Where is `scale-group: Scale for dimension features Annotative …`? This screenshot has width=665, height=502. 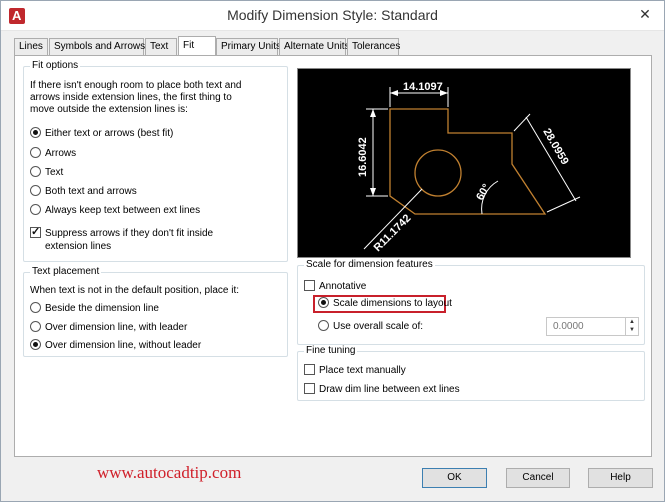
scale-group: Scale for dimension features Annotative … is located at coordinates (471, 302).